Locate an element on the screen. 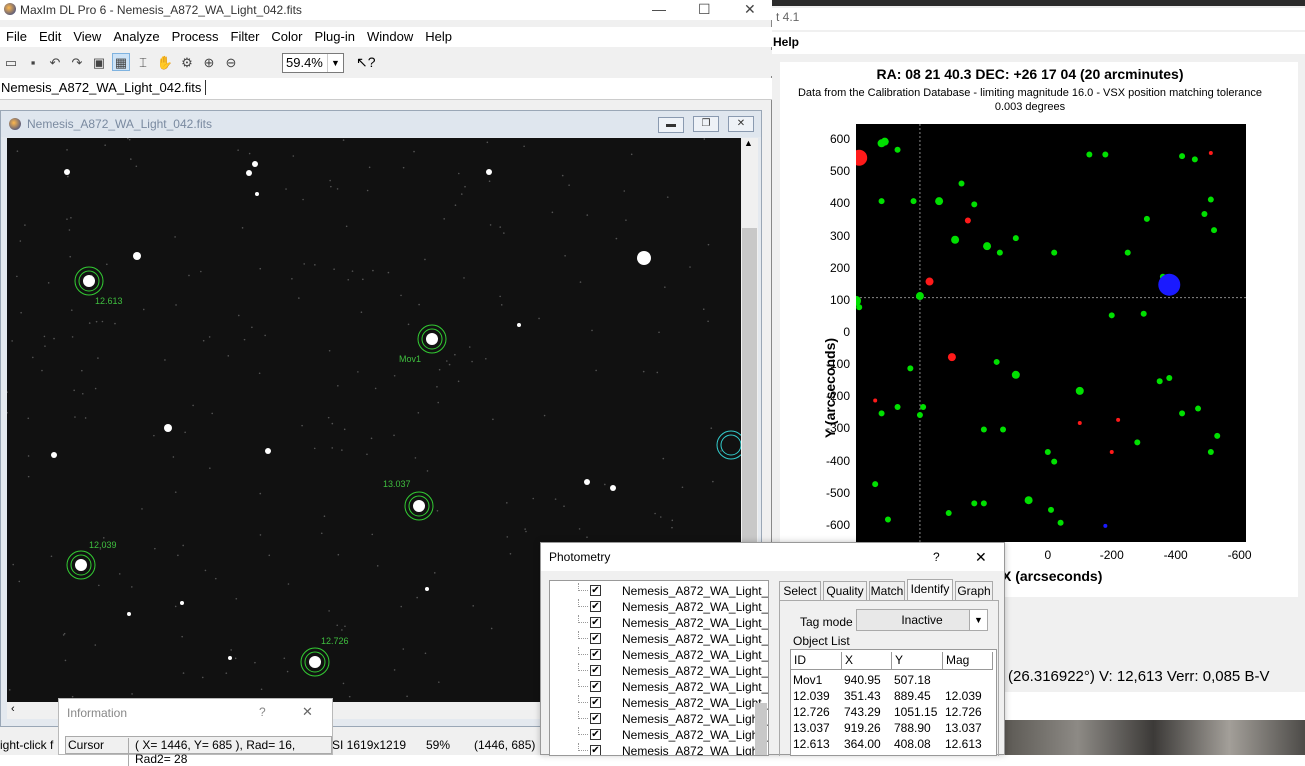 The width and height of the screenshot is (1305, 766). tab-quality: Quality is located at coordinates (845, 591).